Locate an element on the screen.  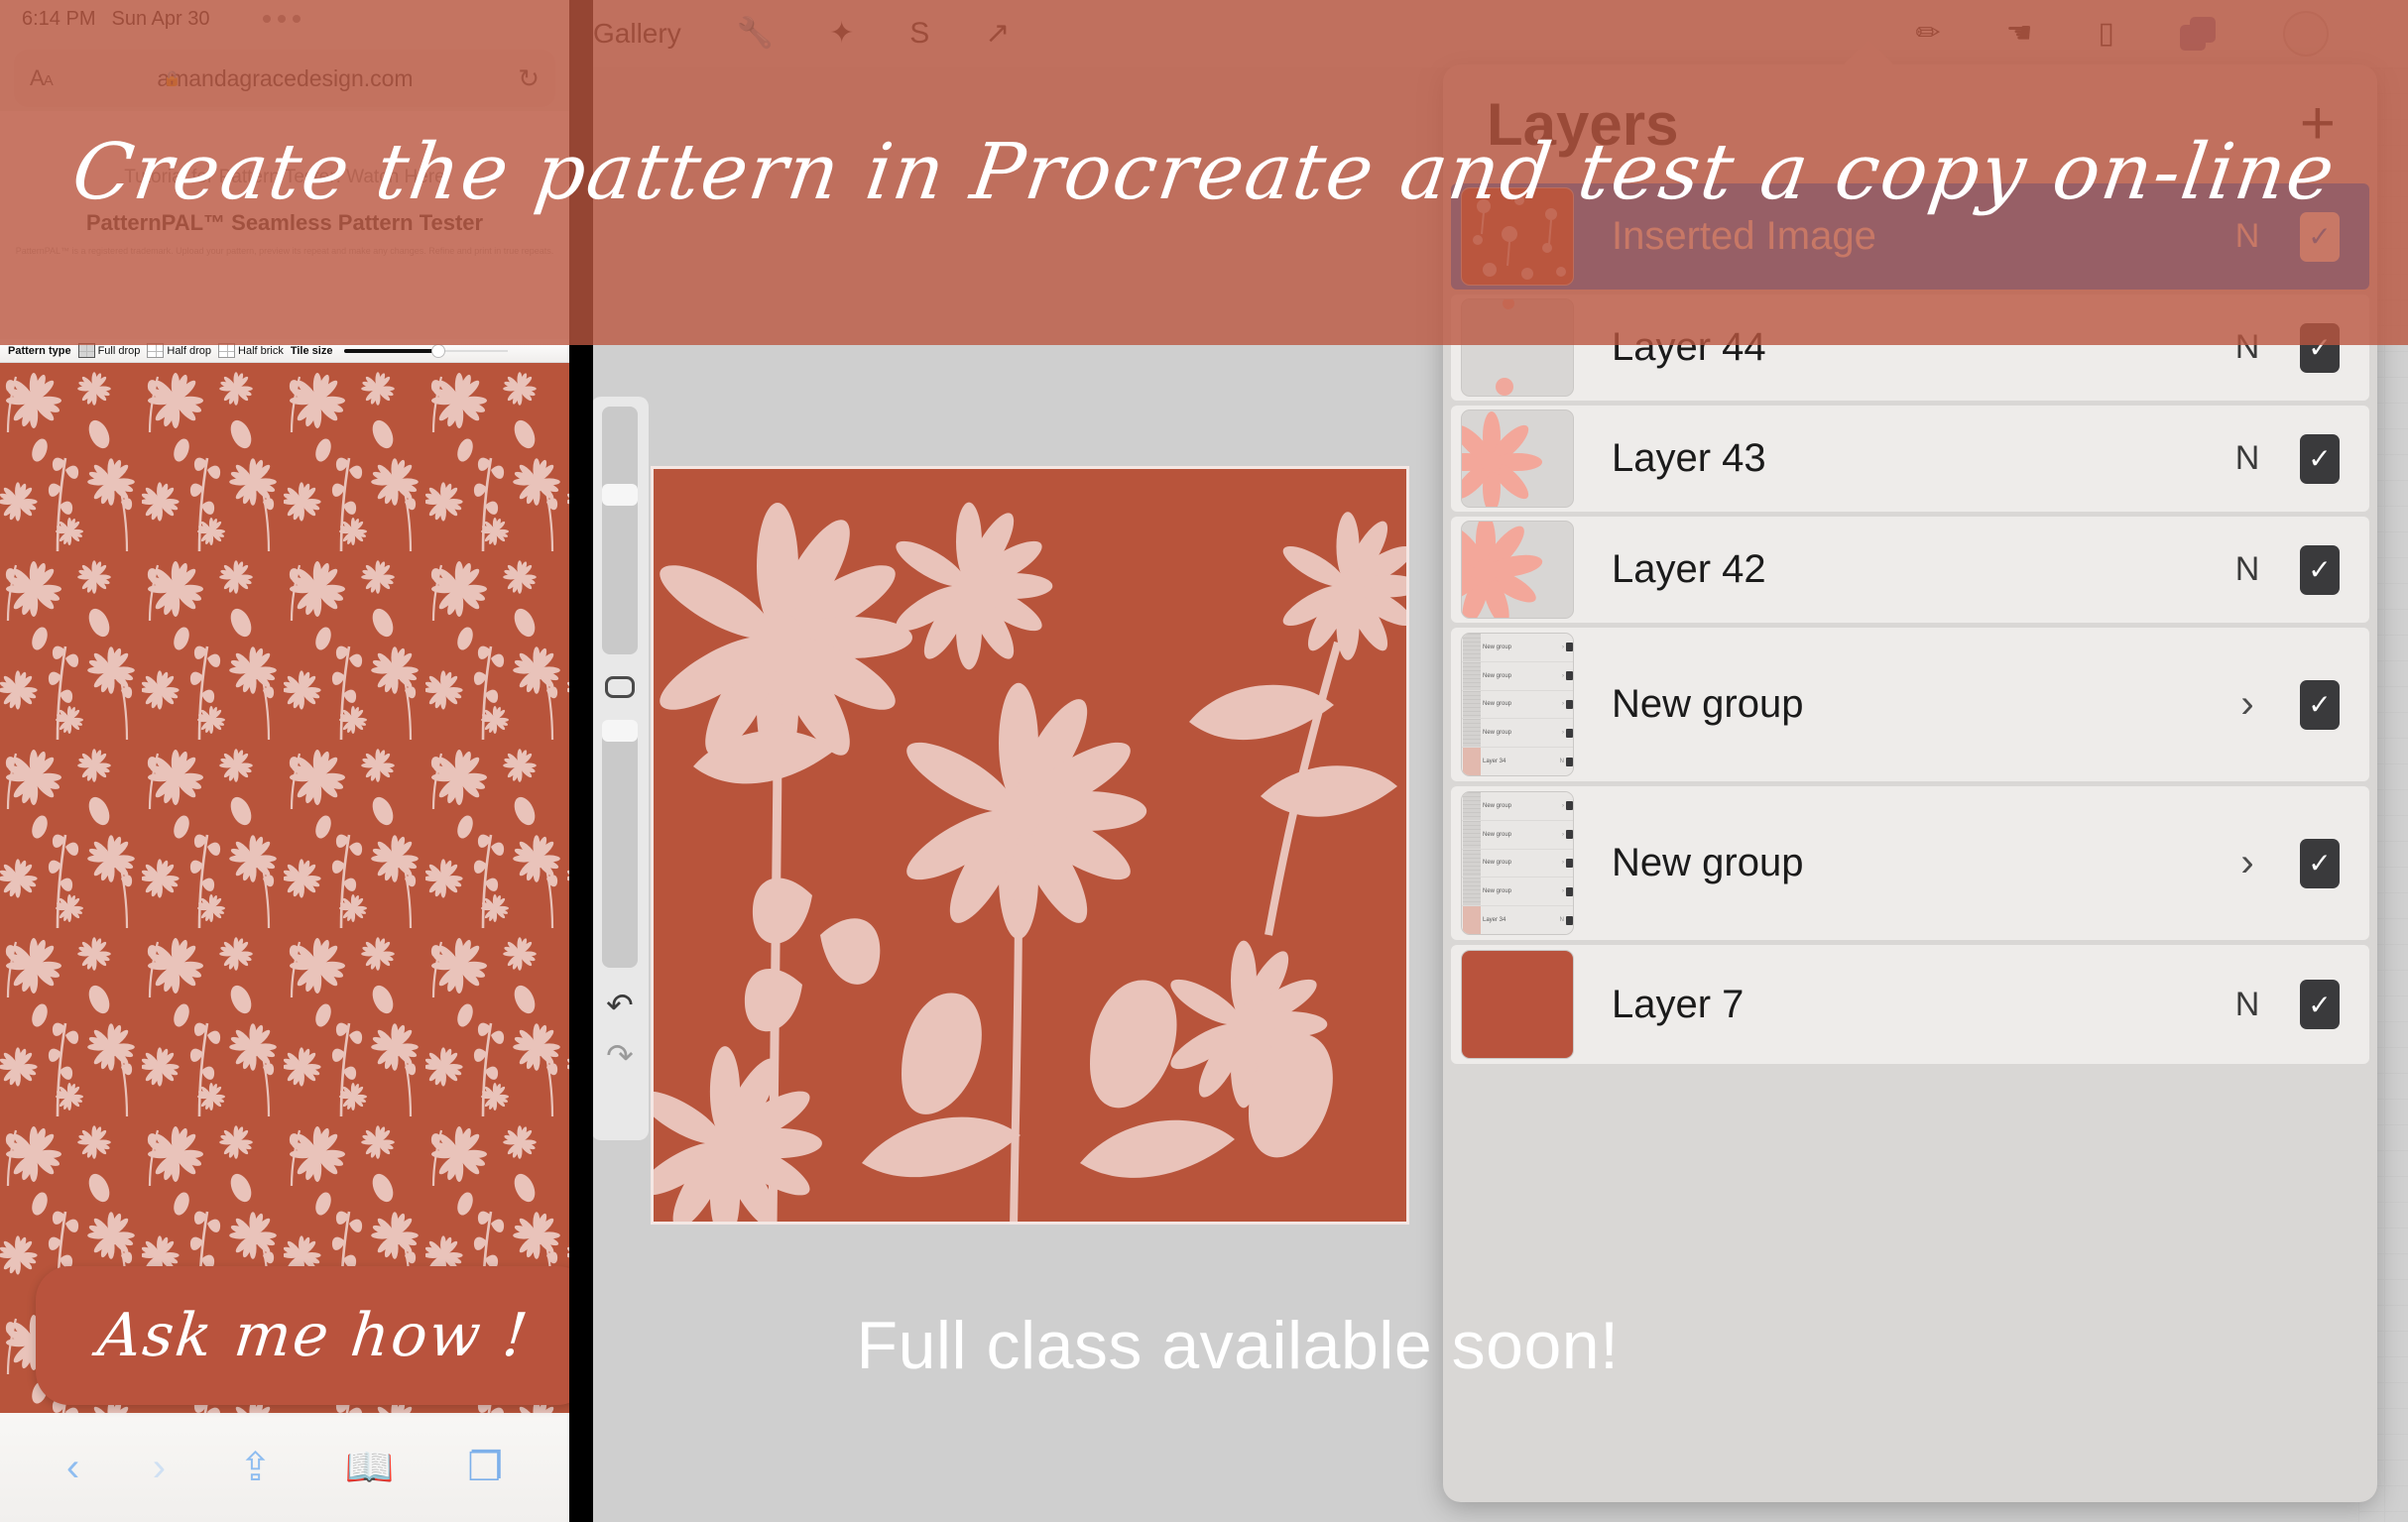
ask-me-how-label: Ask me how ! is located at coordinates (314, 1335).